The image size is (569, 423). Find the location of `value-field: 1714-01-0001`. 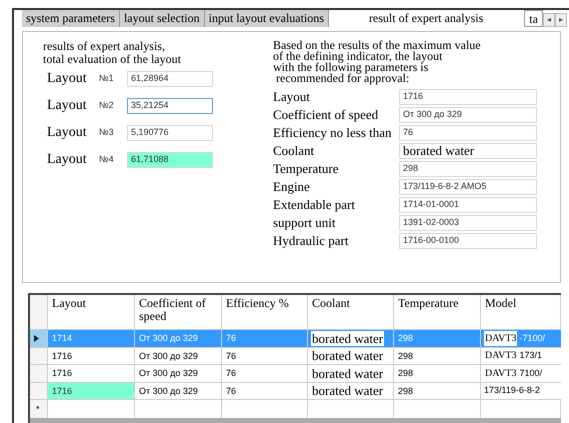

value-field: 1714-01-0001 is located at coordinates (468, 204).